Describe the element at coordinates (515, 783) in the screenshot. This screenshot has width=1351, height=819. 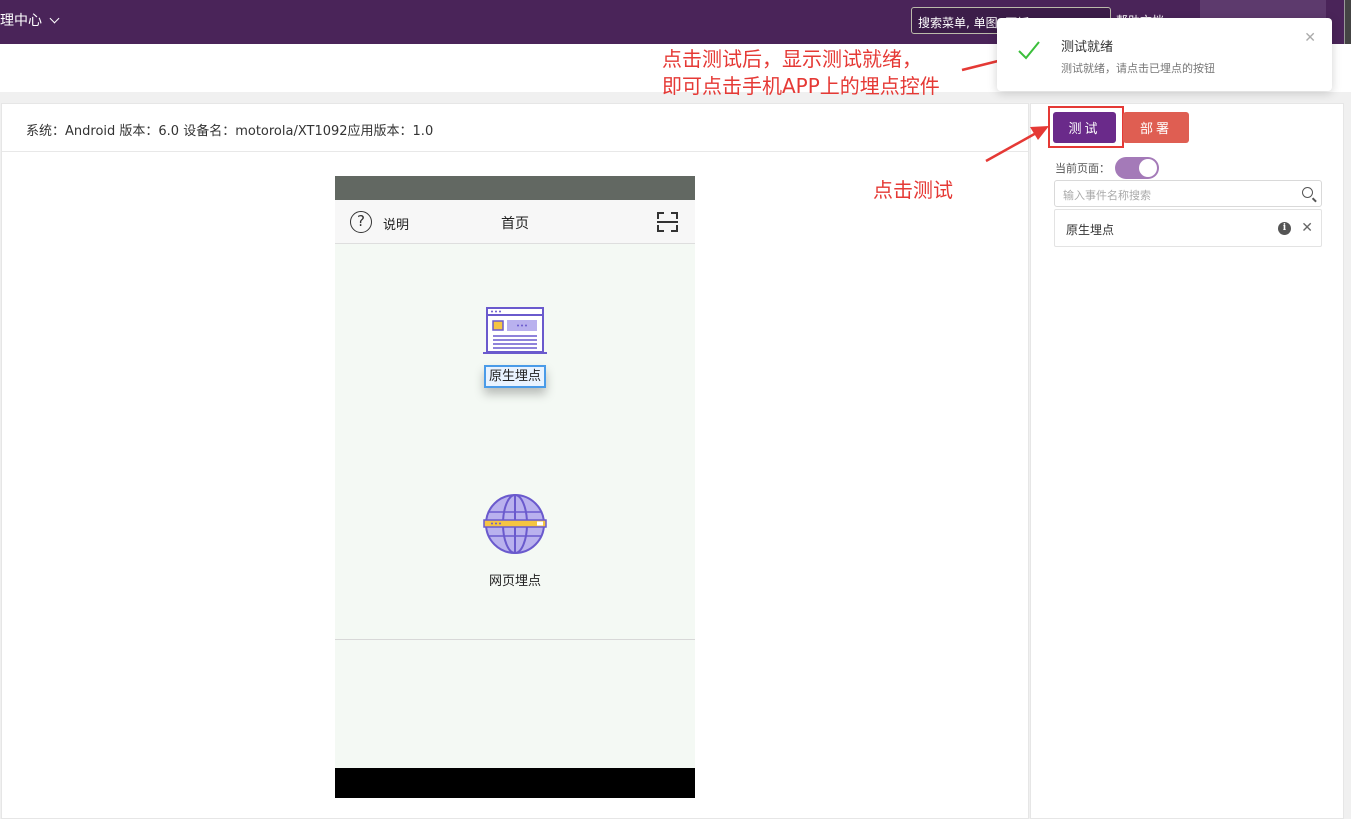
I see `phone-bottom-bar` at that location.